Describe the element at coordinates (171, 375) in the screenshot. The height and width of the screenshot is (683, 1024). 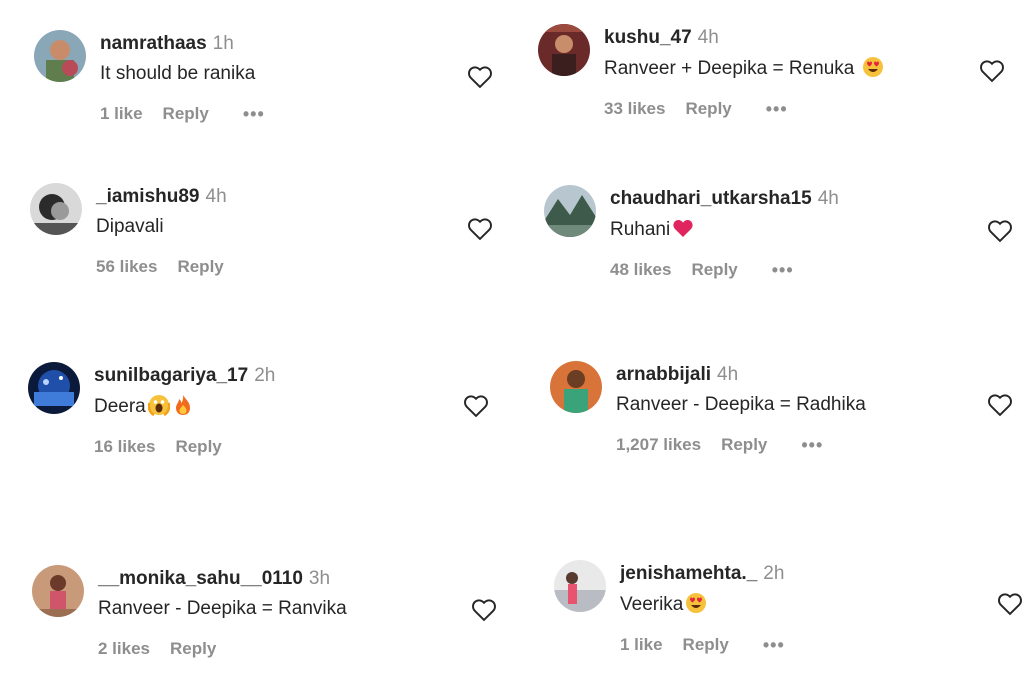
I see `username: sunilbagariya_17` at that location.